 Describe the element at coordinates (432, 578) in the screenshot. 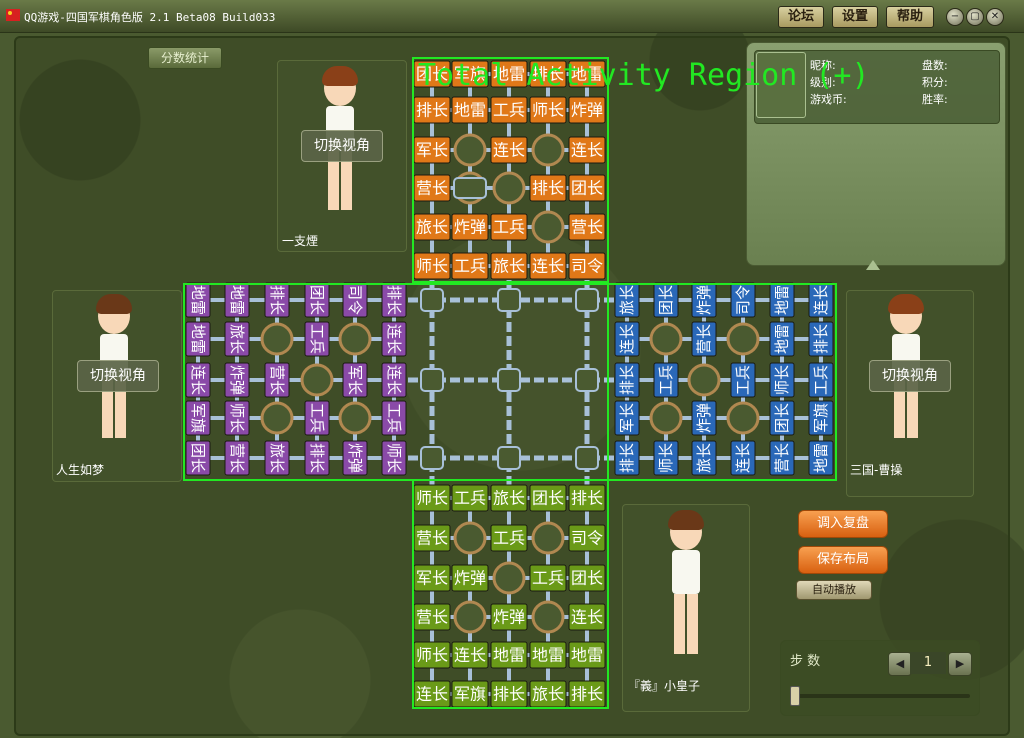

I see `piece-bottom-label: 军长` at that location.